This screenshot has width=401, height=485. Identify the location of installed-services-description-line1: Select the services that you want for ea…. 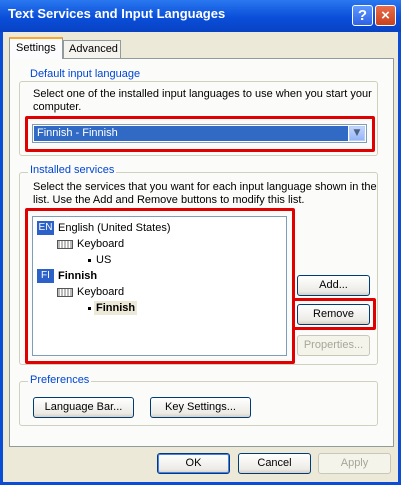
(205, 187).